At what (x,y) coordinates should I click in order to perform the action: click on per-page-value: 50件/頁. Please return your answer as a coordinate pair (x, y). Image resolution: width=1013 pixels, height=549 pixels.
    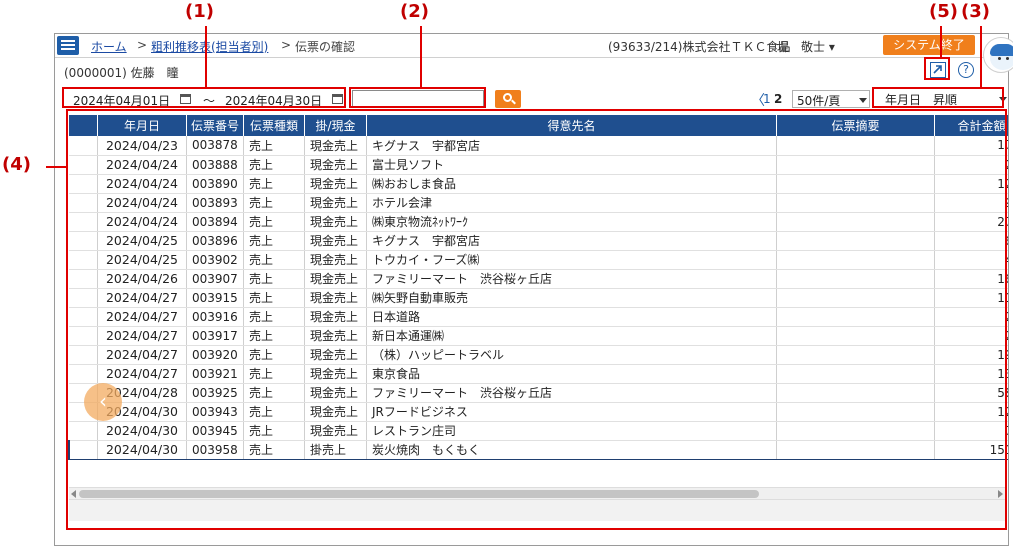
    Looking at the image, I should click on (819, 101).